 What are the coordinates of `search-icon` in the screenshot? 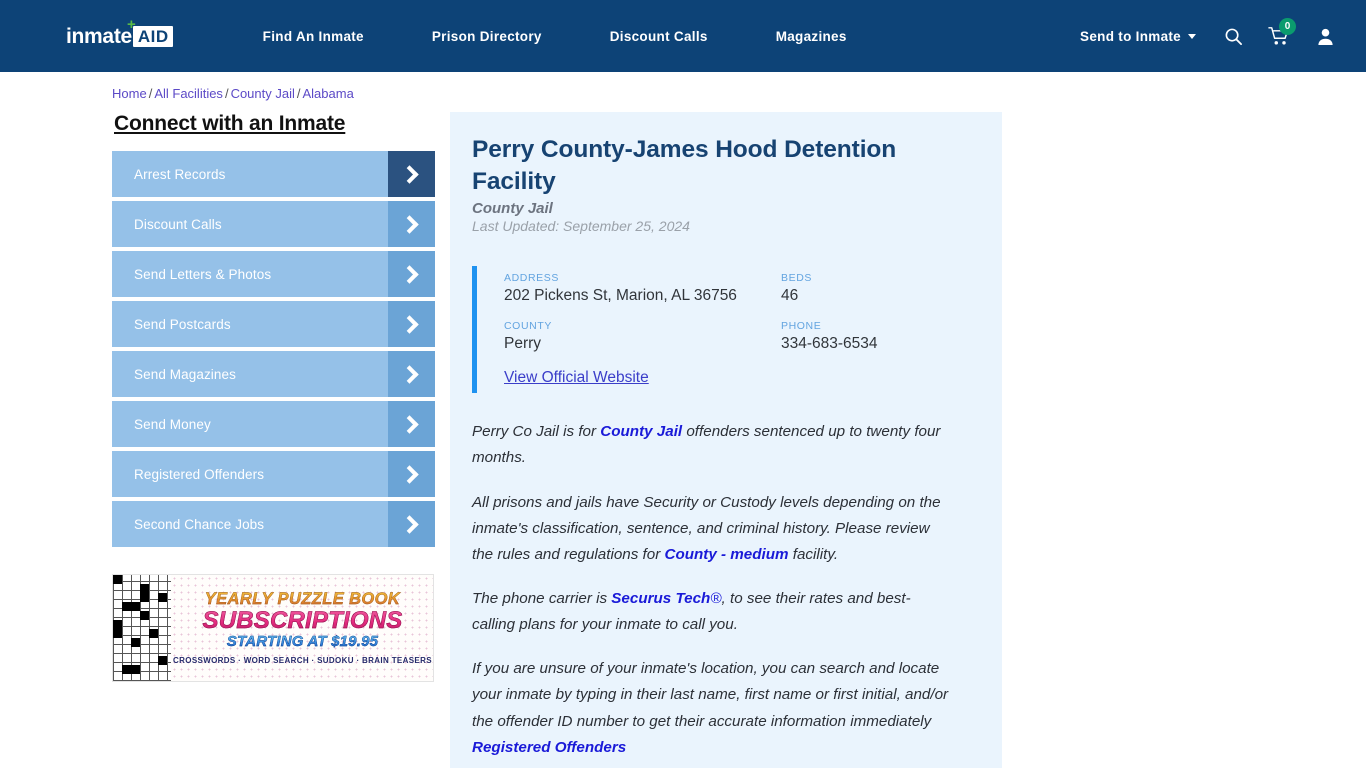 It's located at (1233, 36).